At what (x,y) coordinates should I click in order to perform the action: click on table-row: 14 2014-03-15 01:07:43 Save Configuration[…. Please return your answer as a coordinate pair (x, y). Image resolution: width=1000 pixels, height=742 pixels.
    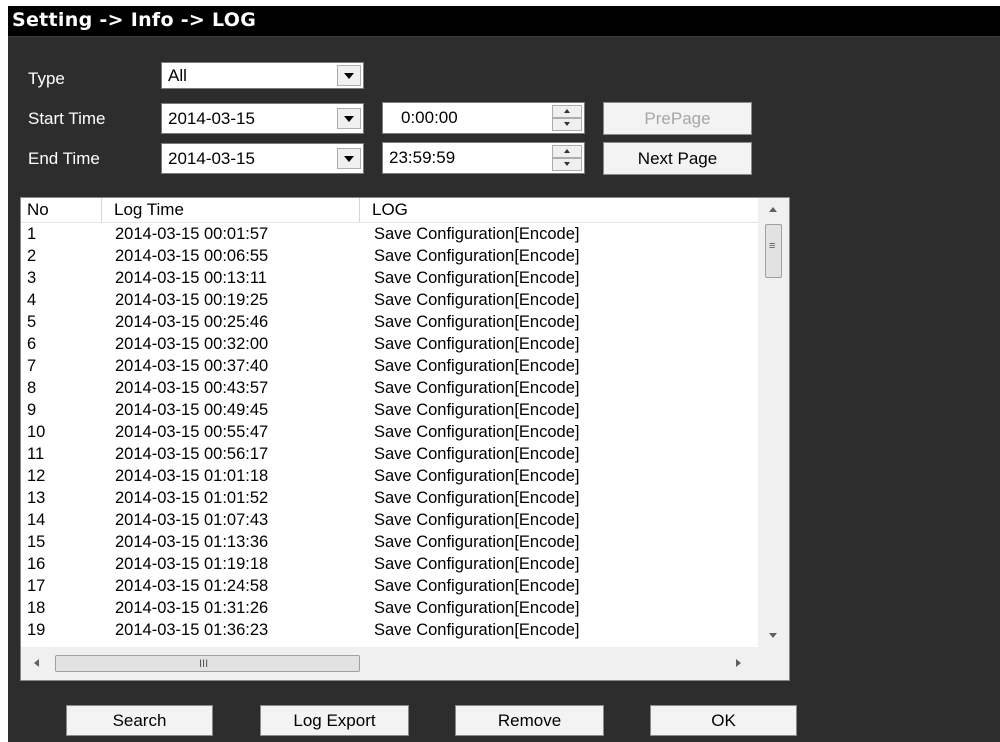
    Looking at the image, I should click on (389, 520).